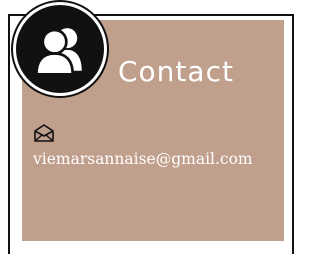 Image resolution: width=320 pixels, height=254 pixels. I want to click on email-link: viemarsannaise@gmail.com, so click(155, 159).